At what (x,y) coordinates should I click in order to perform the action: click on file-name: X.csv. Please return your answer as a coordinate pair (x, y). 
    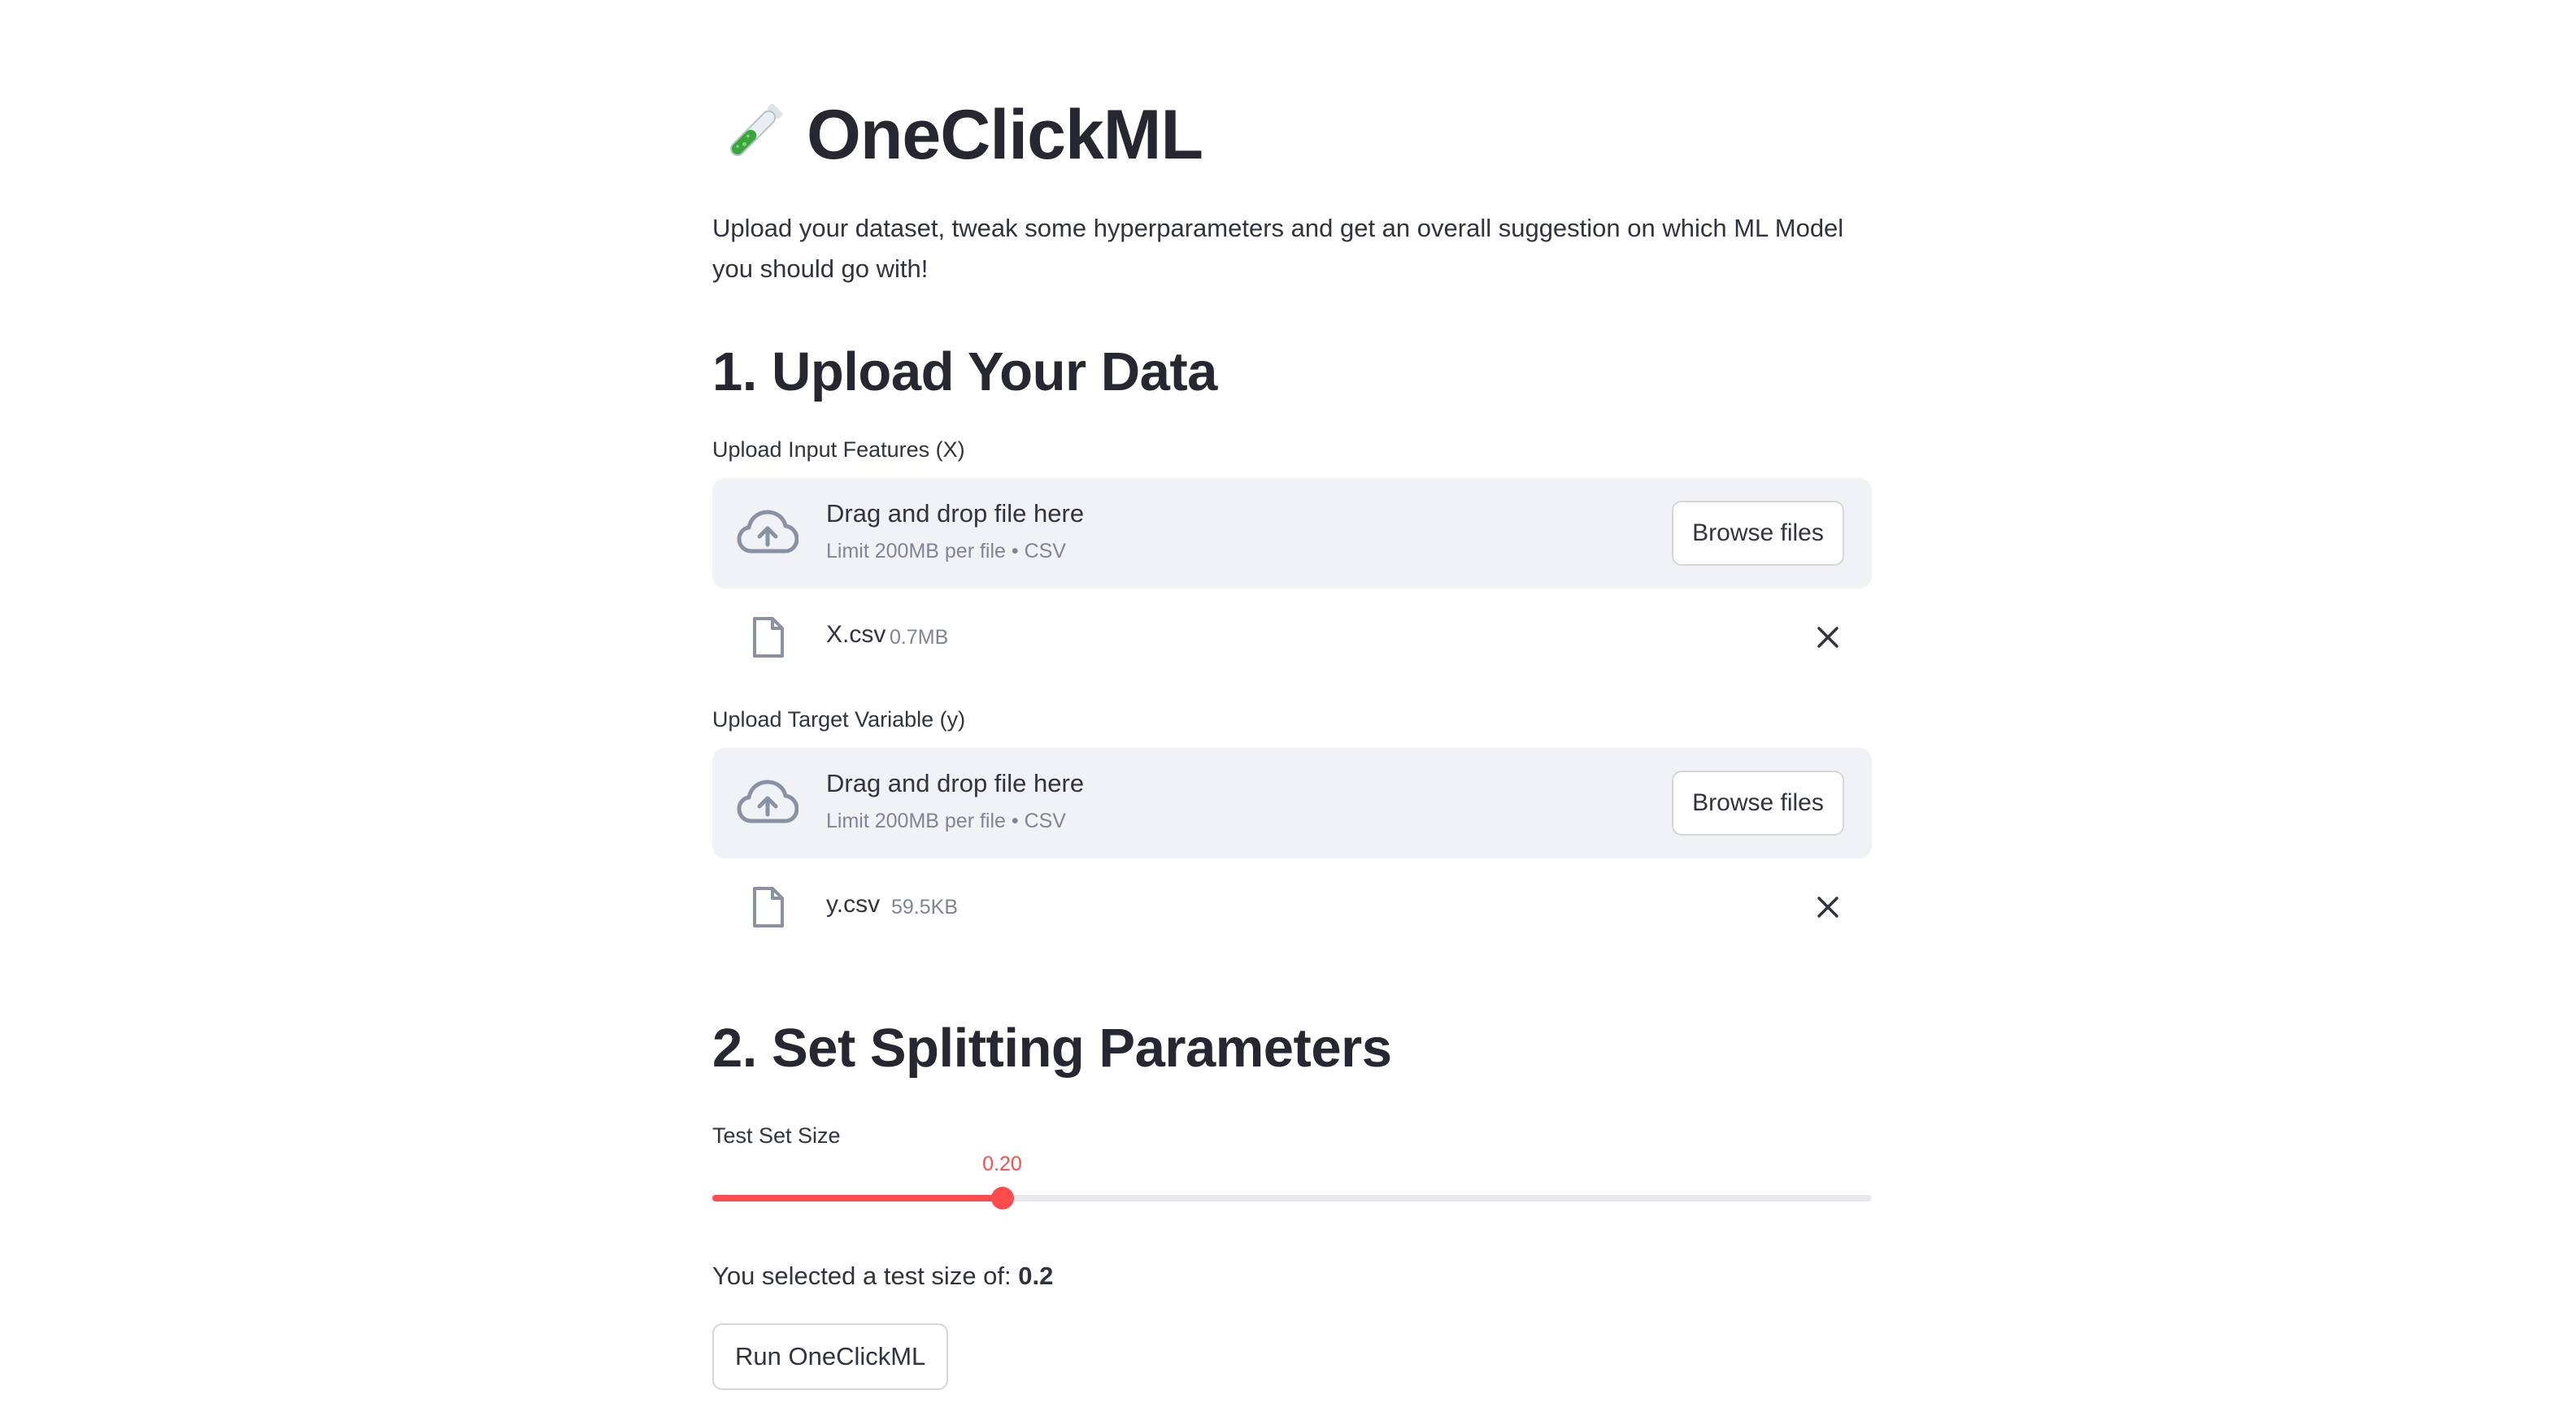
    Looking at the image, I should click on (856, 634).